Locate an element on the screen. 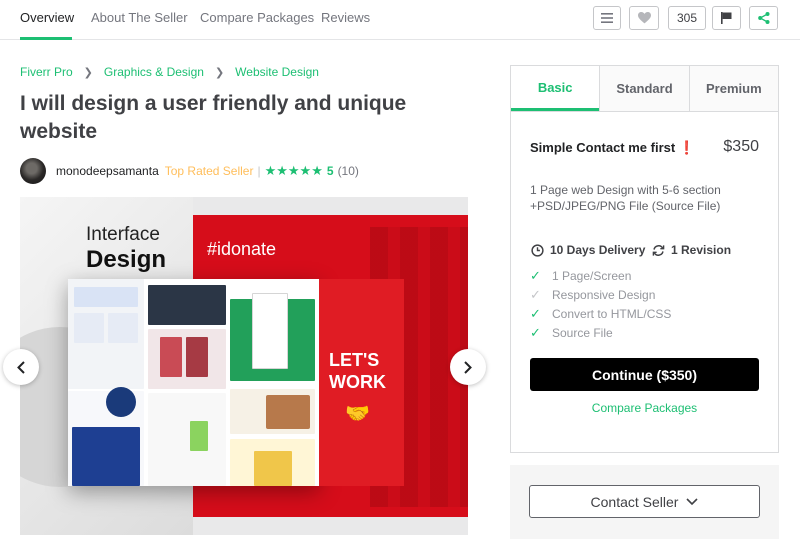 This screenshot has width=800, height=539. package-tab-premium: Premium is located at coordinates (733, 88).